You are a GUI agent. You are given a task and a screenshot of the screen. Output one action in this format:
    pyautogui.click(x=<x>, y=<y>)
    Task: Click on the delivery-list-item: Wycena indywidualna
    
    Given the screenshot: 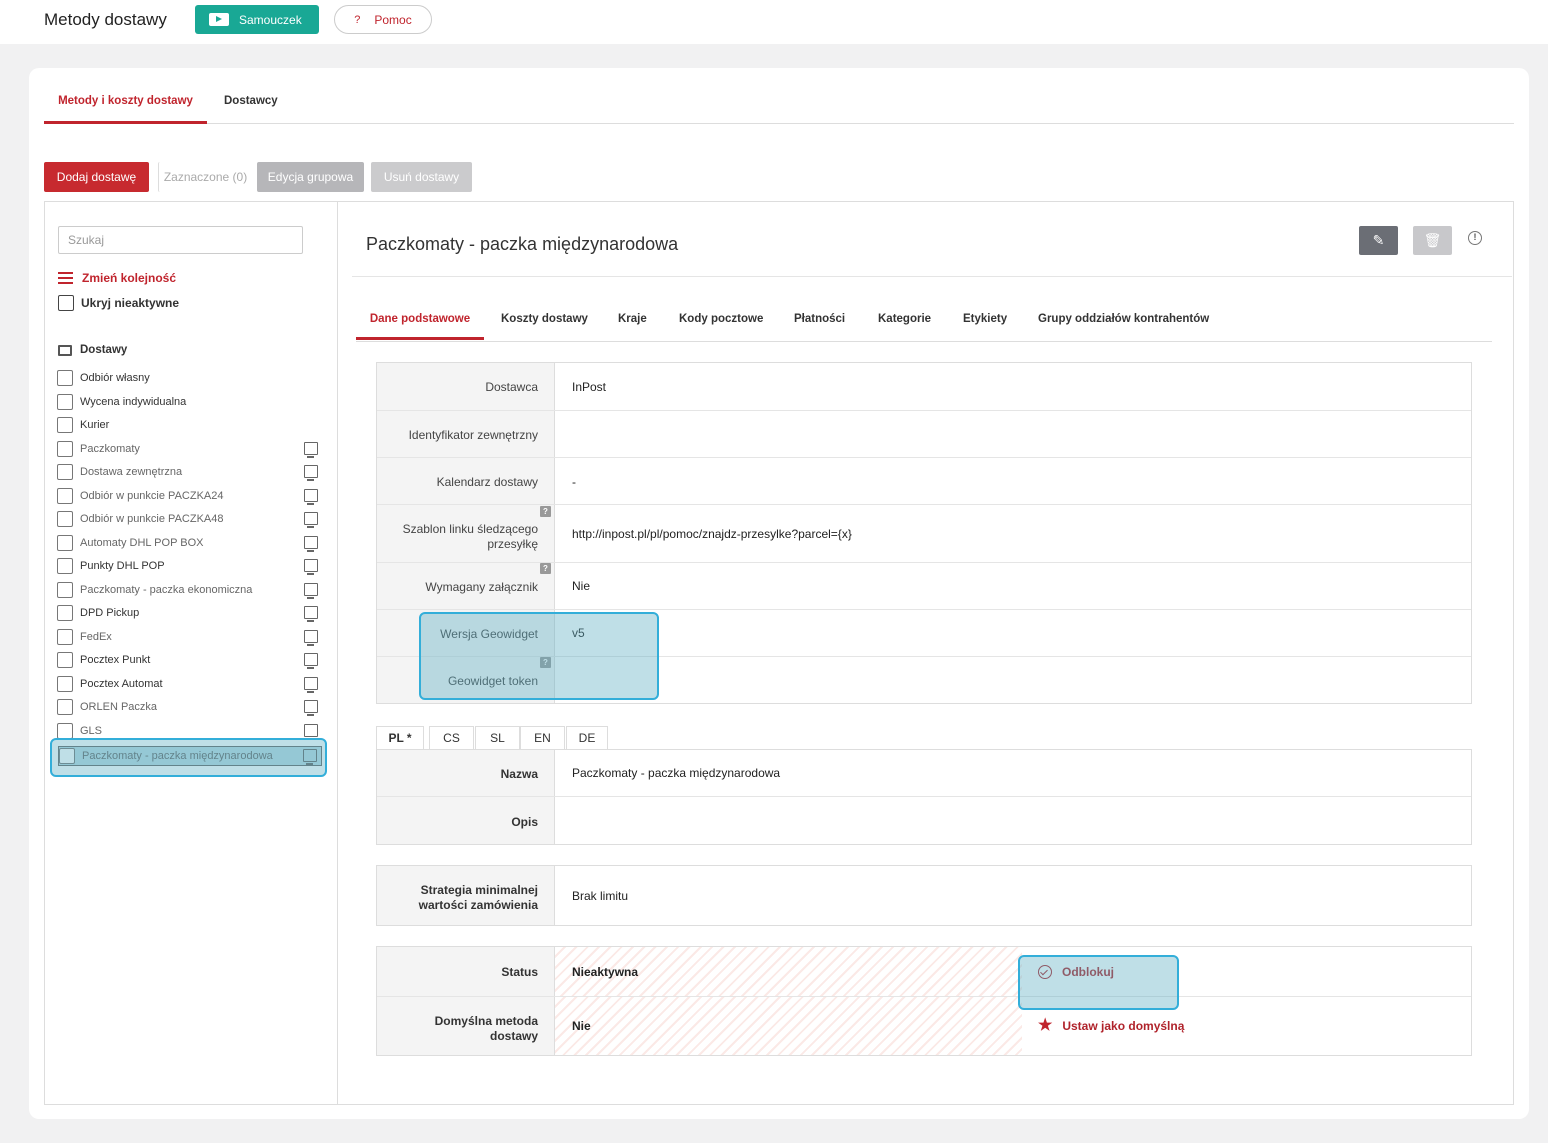 What is the action you would take?
    pyautogui.click(x=189, y=402)
    